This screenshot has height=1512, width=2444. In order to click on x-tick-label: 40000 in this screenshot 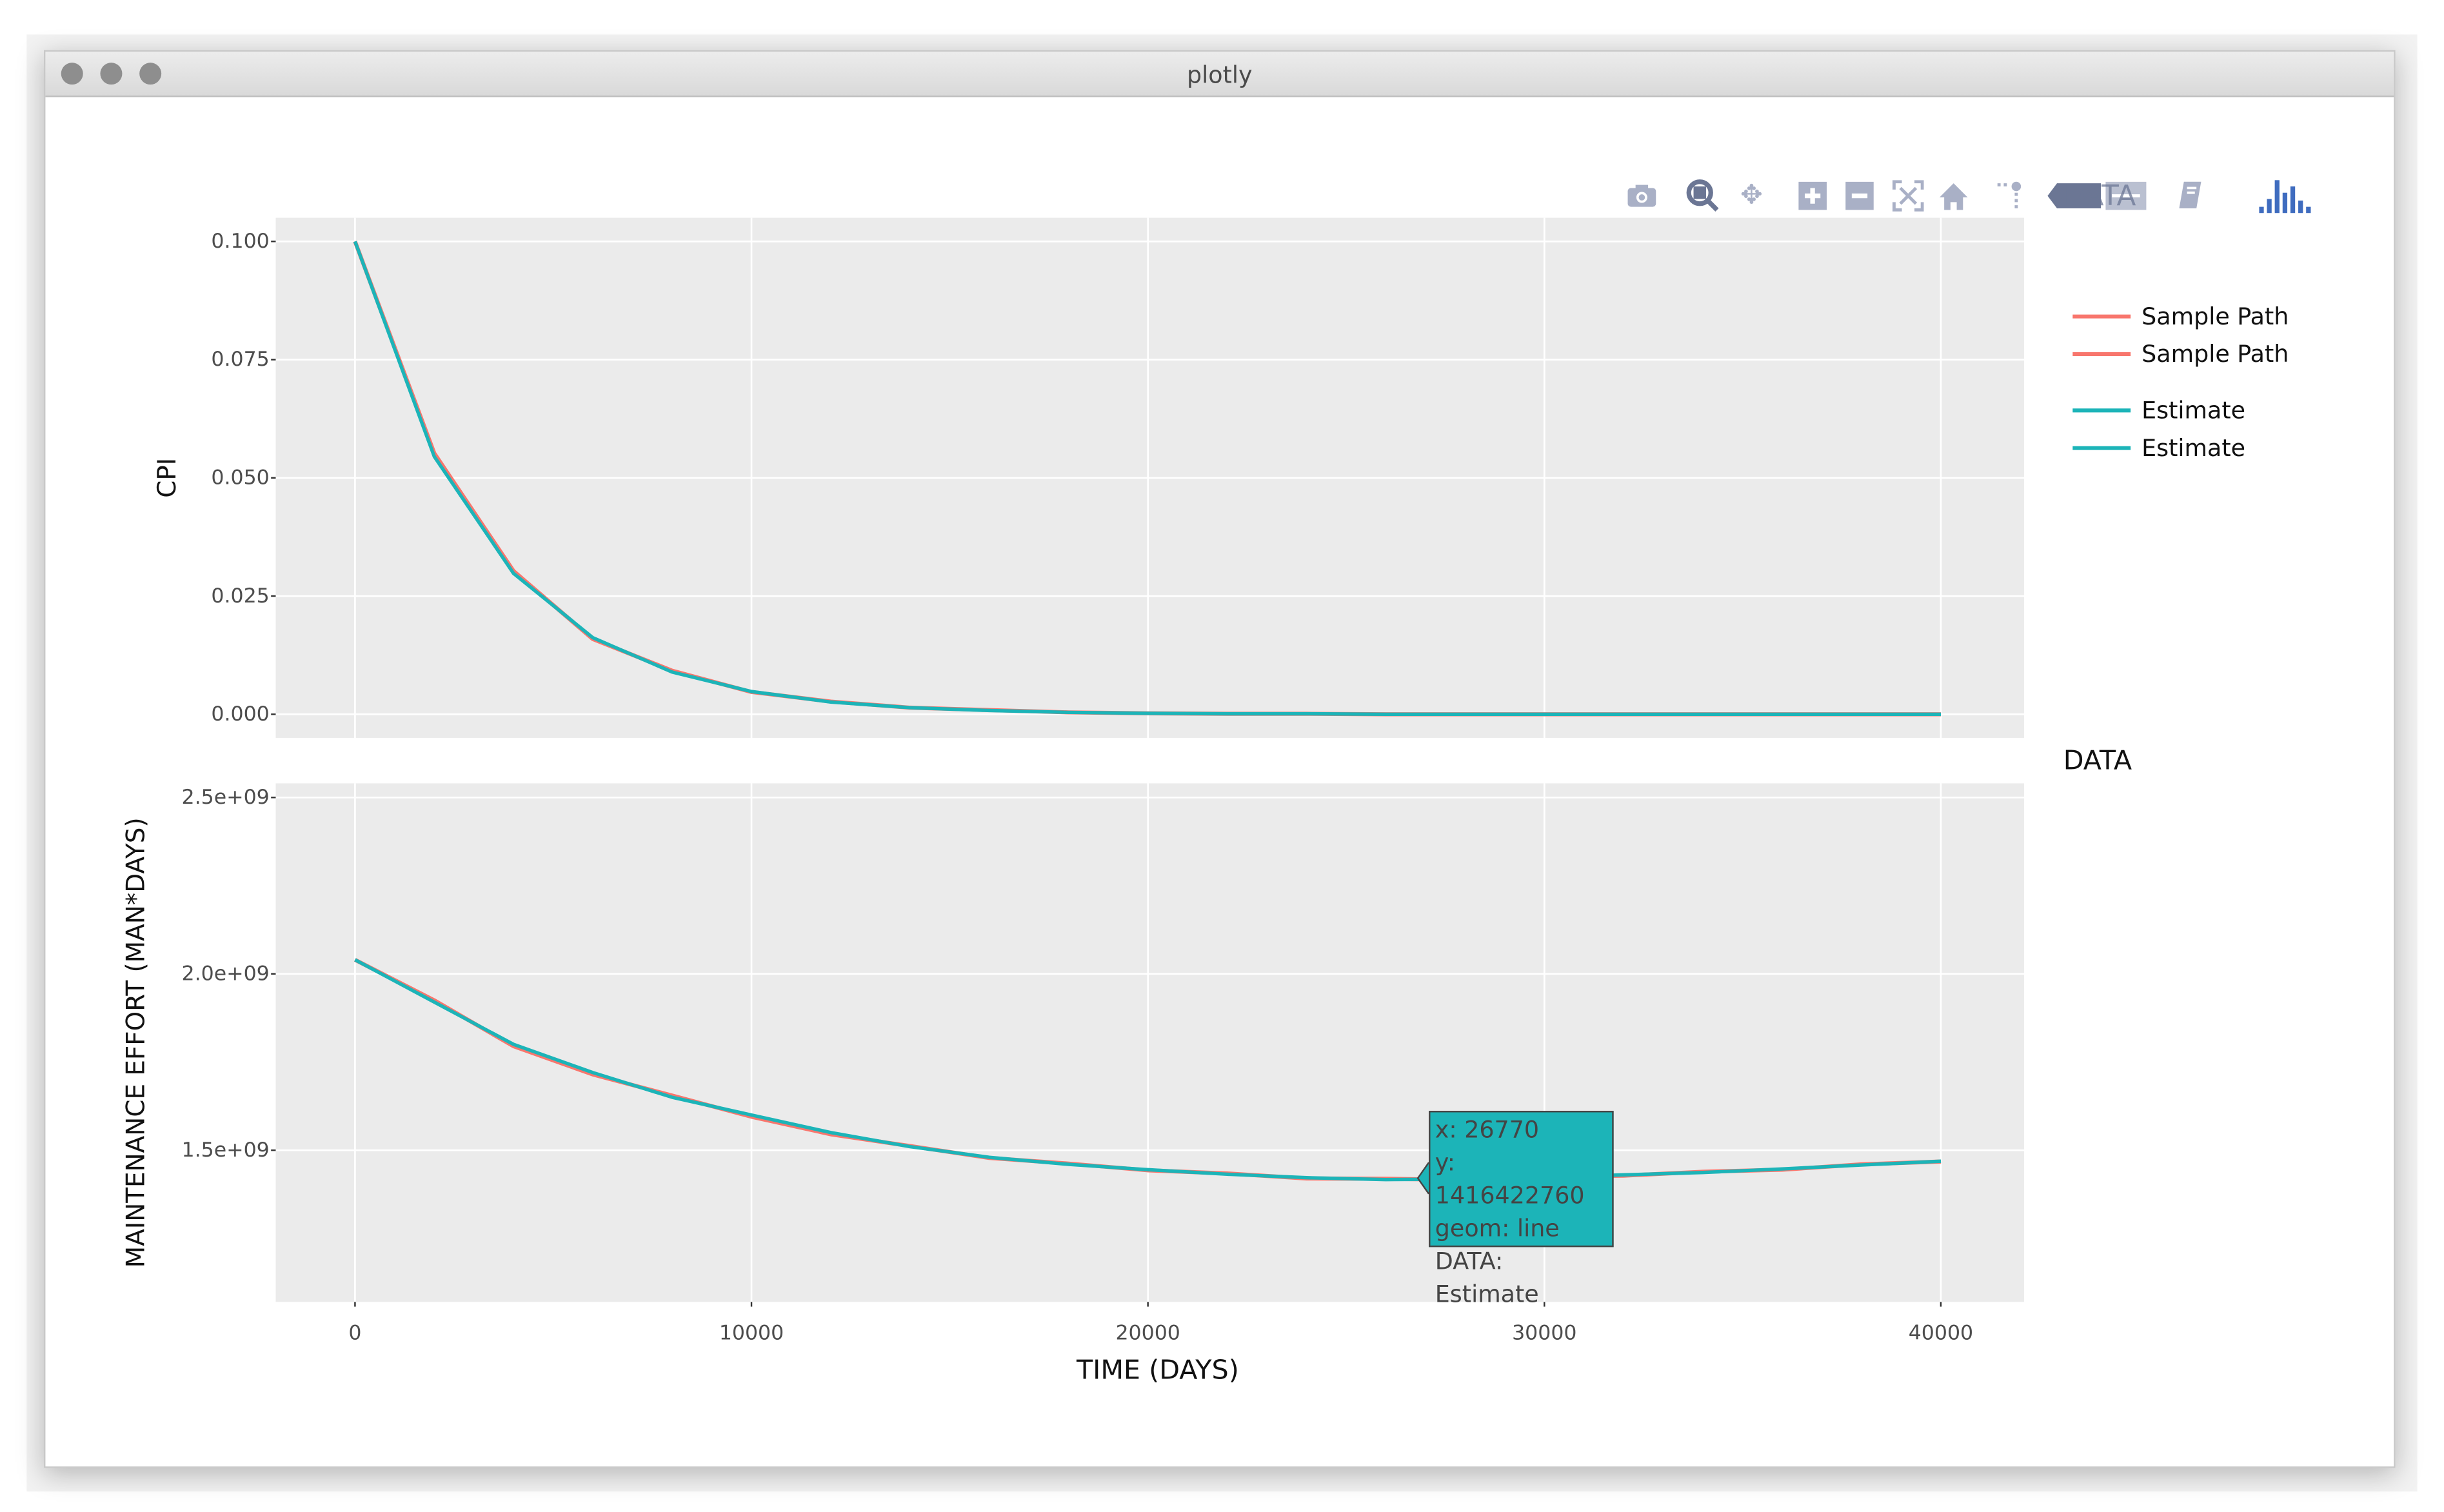, I will do `click(1941, 1334)`.